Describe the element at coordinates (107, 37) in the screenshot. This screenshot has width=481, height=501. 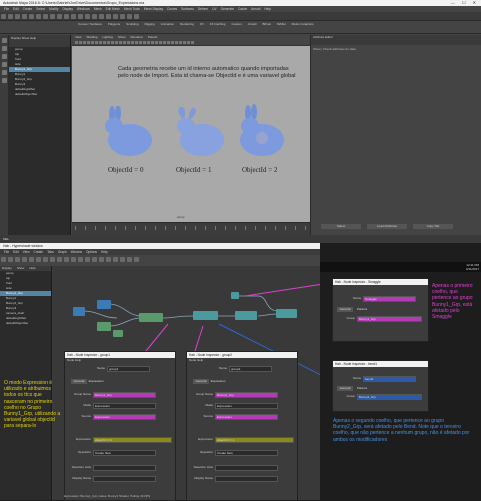
I see `viewport-menu-item: Lighting` at that location.